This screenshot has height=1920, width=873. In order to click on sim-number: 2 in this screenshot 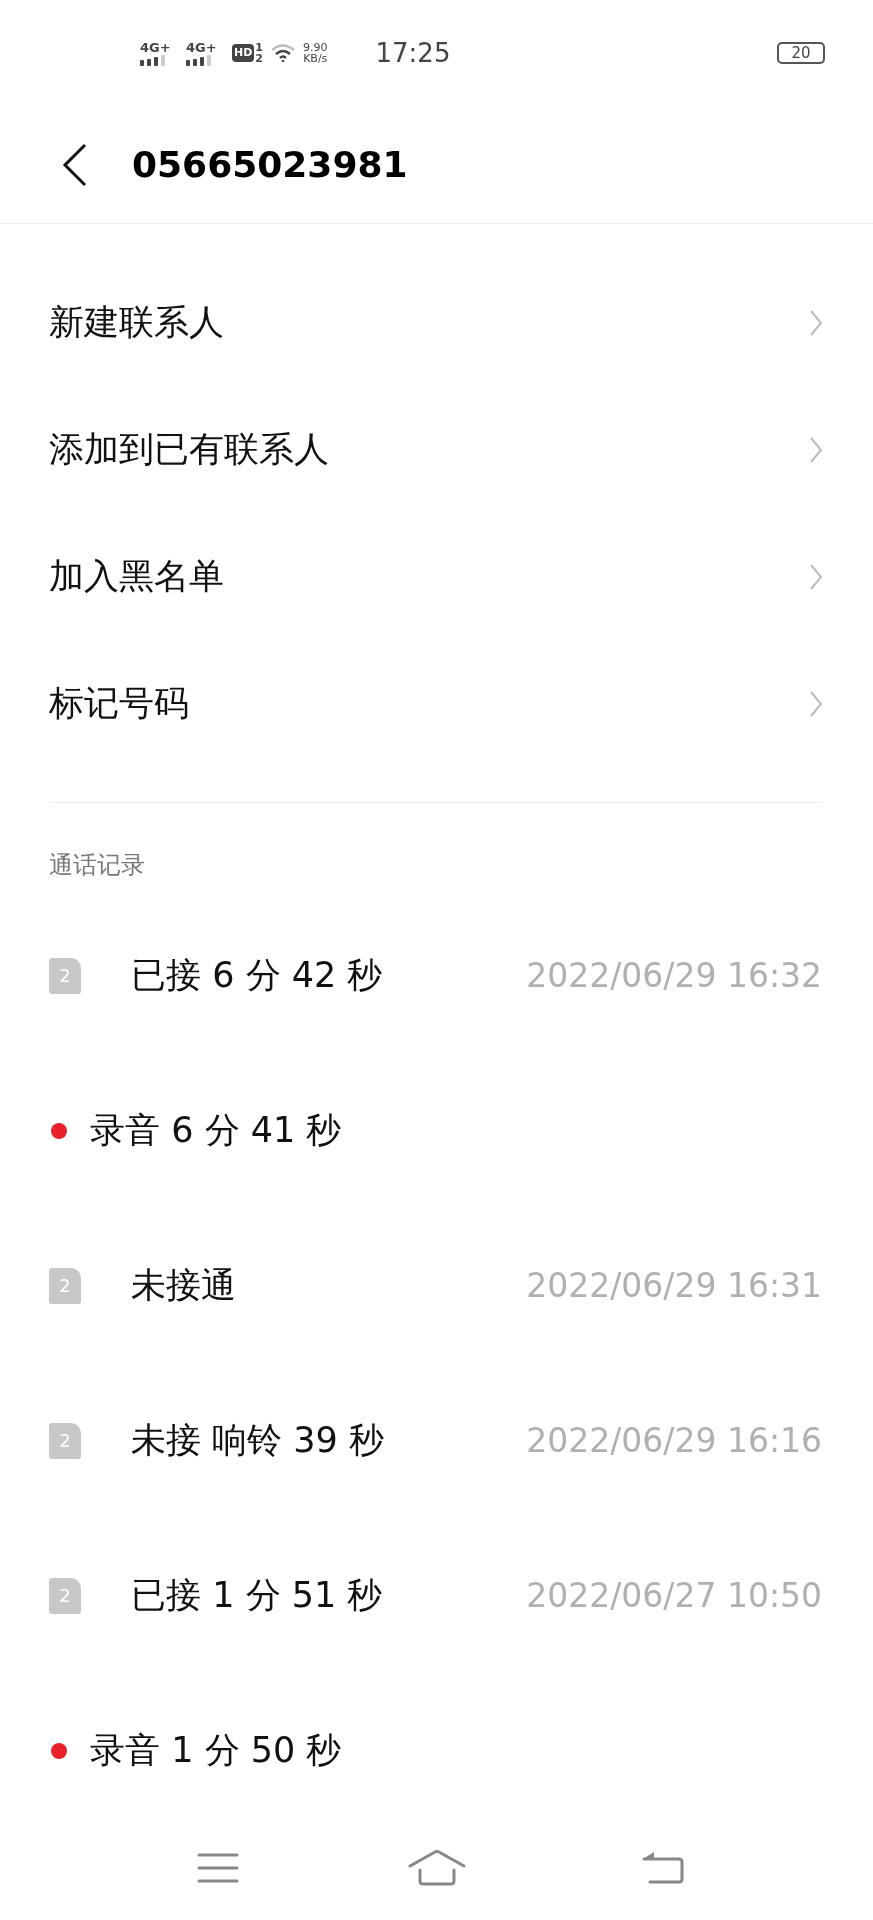, I will do `click(259, 58)`.